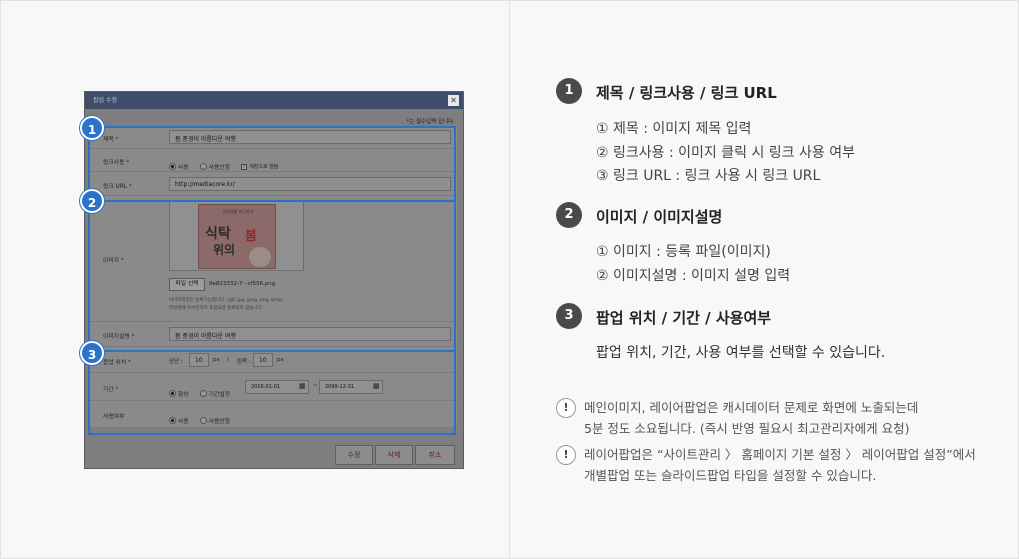 The width and height of the screenshot is (1019, 559). What do you see at coordinates (730, 475) in the screenshot?
I see `note-line: 개별팝업 또는 슬라이드팝업 타입을 설정할 수 있습니다.` at bounding box center [730, 475].